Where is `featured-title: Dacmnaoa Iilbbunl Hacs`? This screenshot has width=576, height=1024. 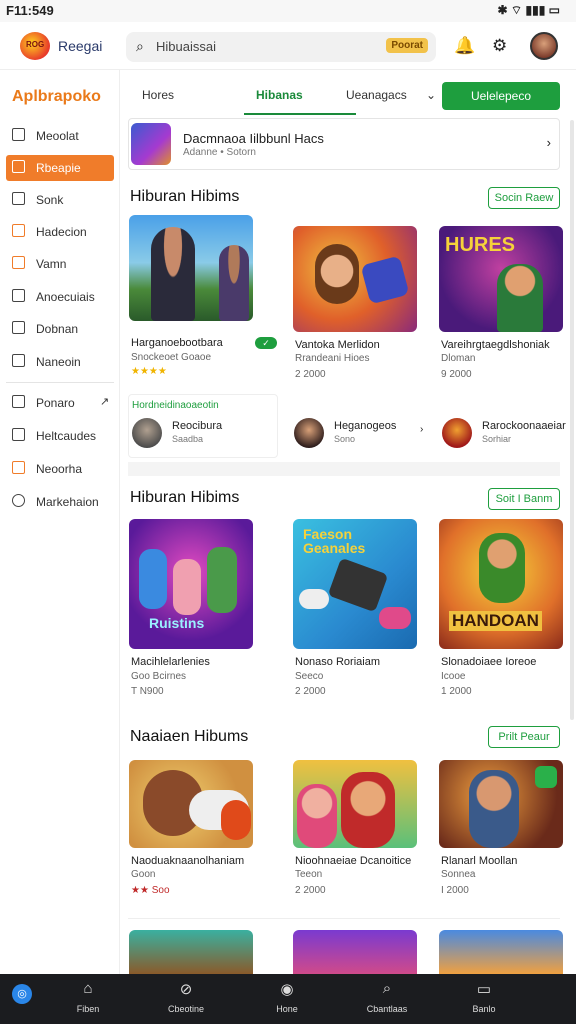
featured-title: Dacmnaoa Iilbbunl Hacs is located at coordinates (253, 138).